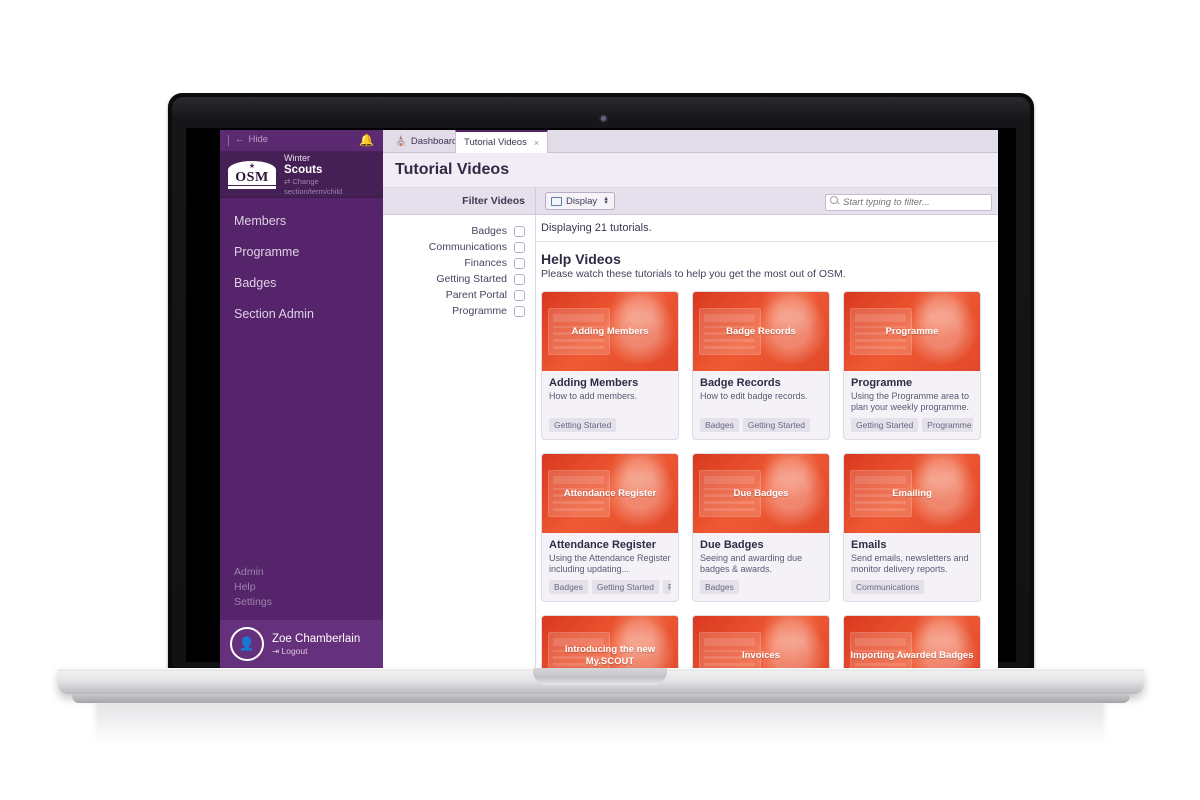  Describe the element at coordinates (519, 247) in the screenshot. I see `checkbox-communications` at that location.